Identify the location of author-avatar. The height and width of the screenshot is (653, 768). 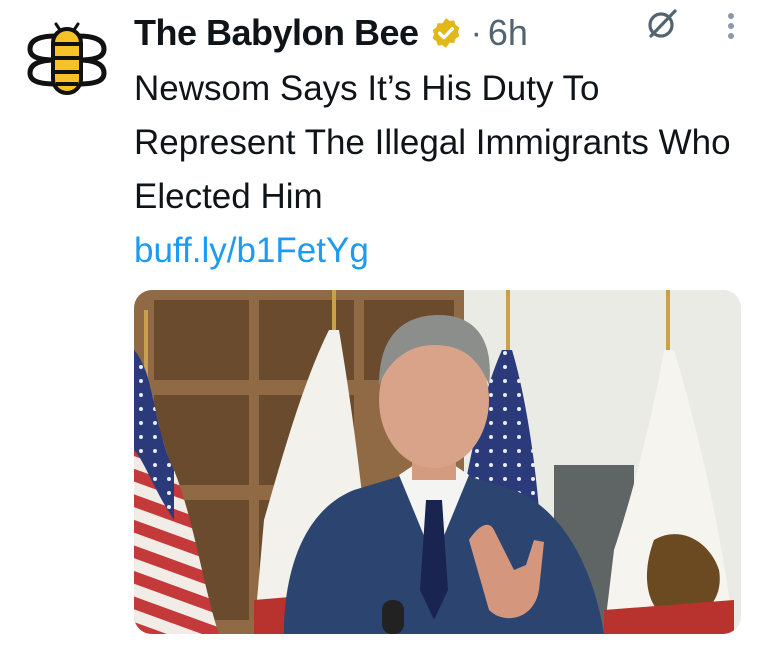
(67, 60).